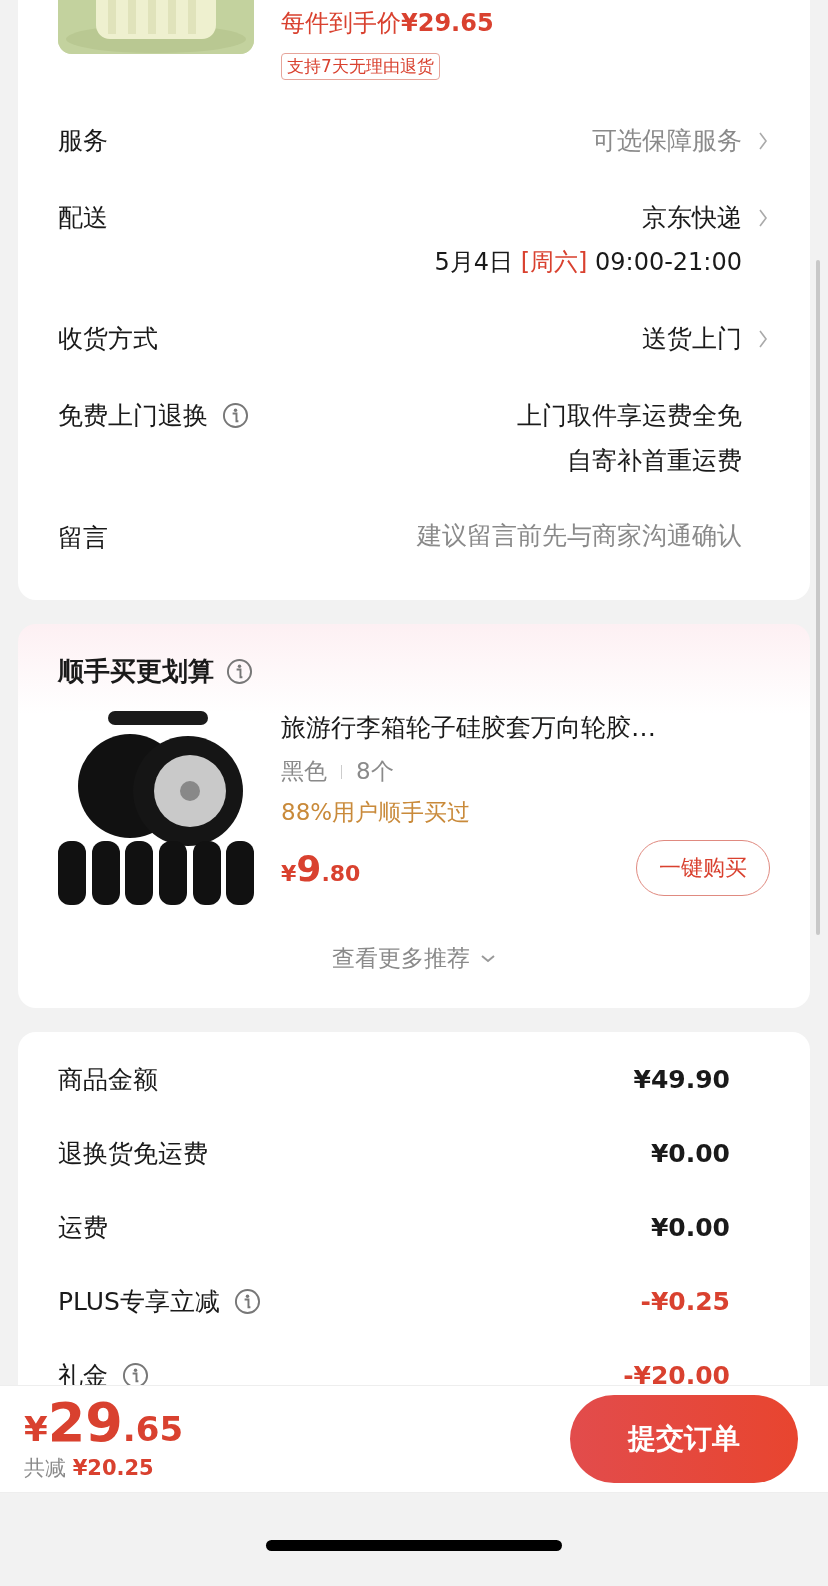 This screenshot has height=1586, width=828. I want to click on amount: -¥0.25, so click(685, 1301).